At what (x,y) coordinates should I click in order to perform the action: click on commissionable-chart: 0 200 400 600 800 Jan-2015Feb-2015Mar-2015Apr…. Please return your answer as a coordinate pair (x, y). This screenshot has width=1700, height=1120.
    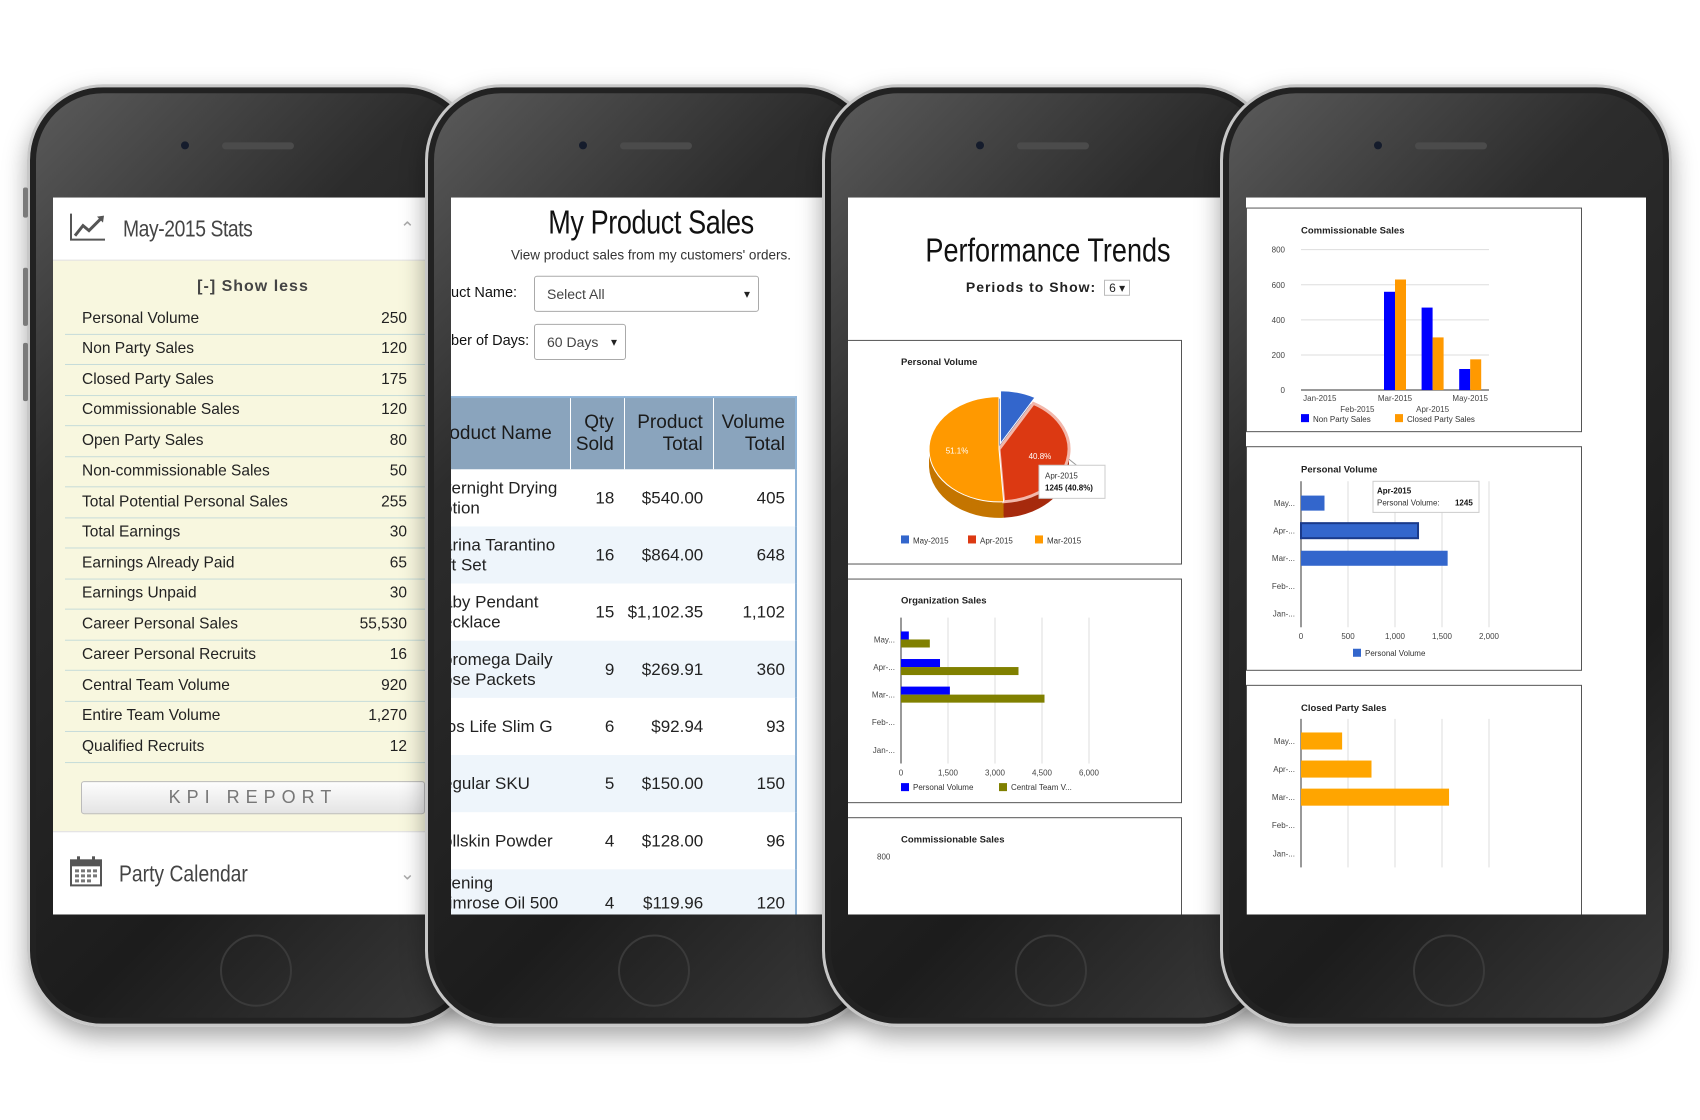
    Looking at the image, I should click on (1380, 335).